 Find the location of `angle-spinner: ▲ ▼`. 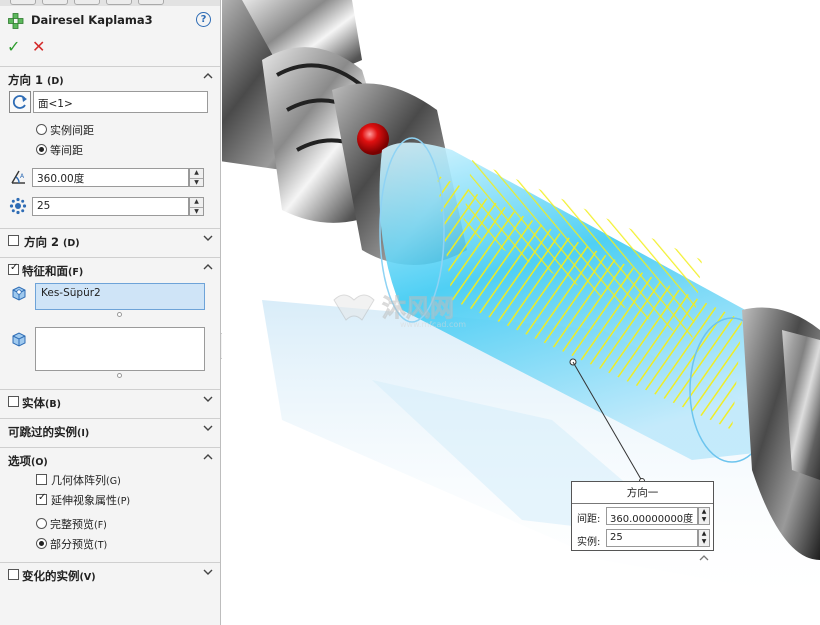

angle-spinner: ▲ ▼ is located at coordinates (196, 177).